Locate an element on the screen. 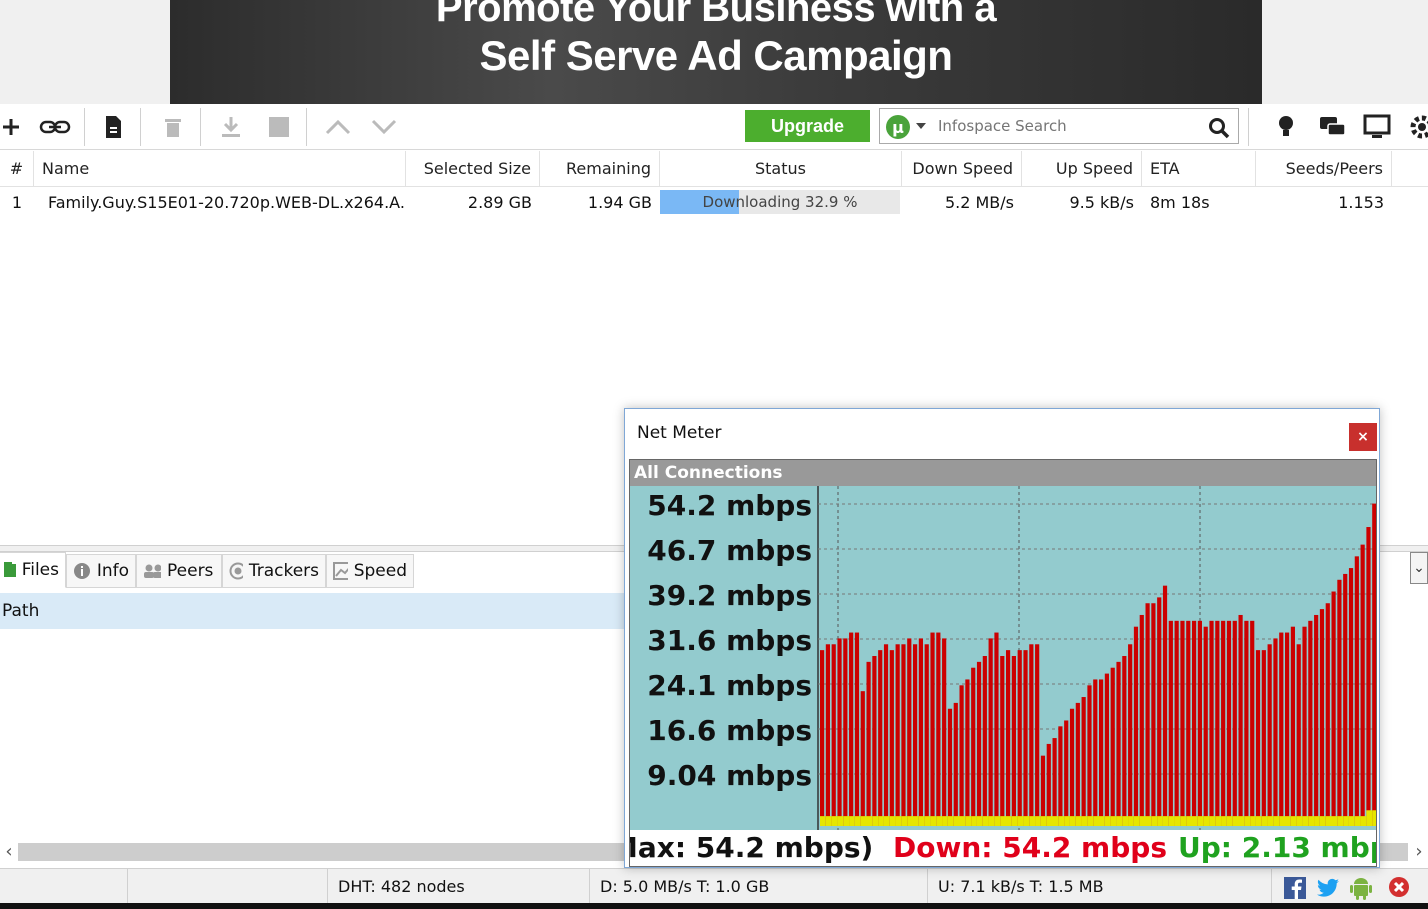 This screenshot has height=909, width=1428. search-icon is located at coordinates (1219, 128).